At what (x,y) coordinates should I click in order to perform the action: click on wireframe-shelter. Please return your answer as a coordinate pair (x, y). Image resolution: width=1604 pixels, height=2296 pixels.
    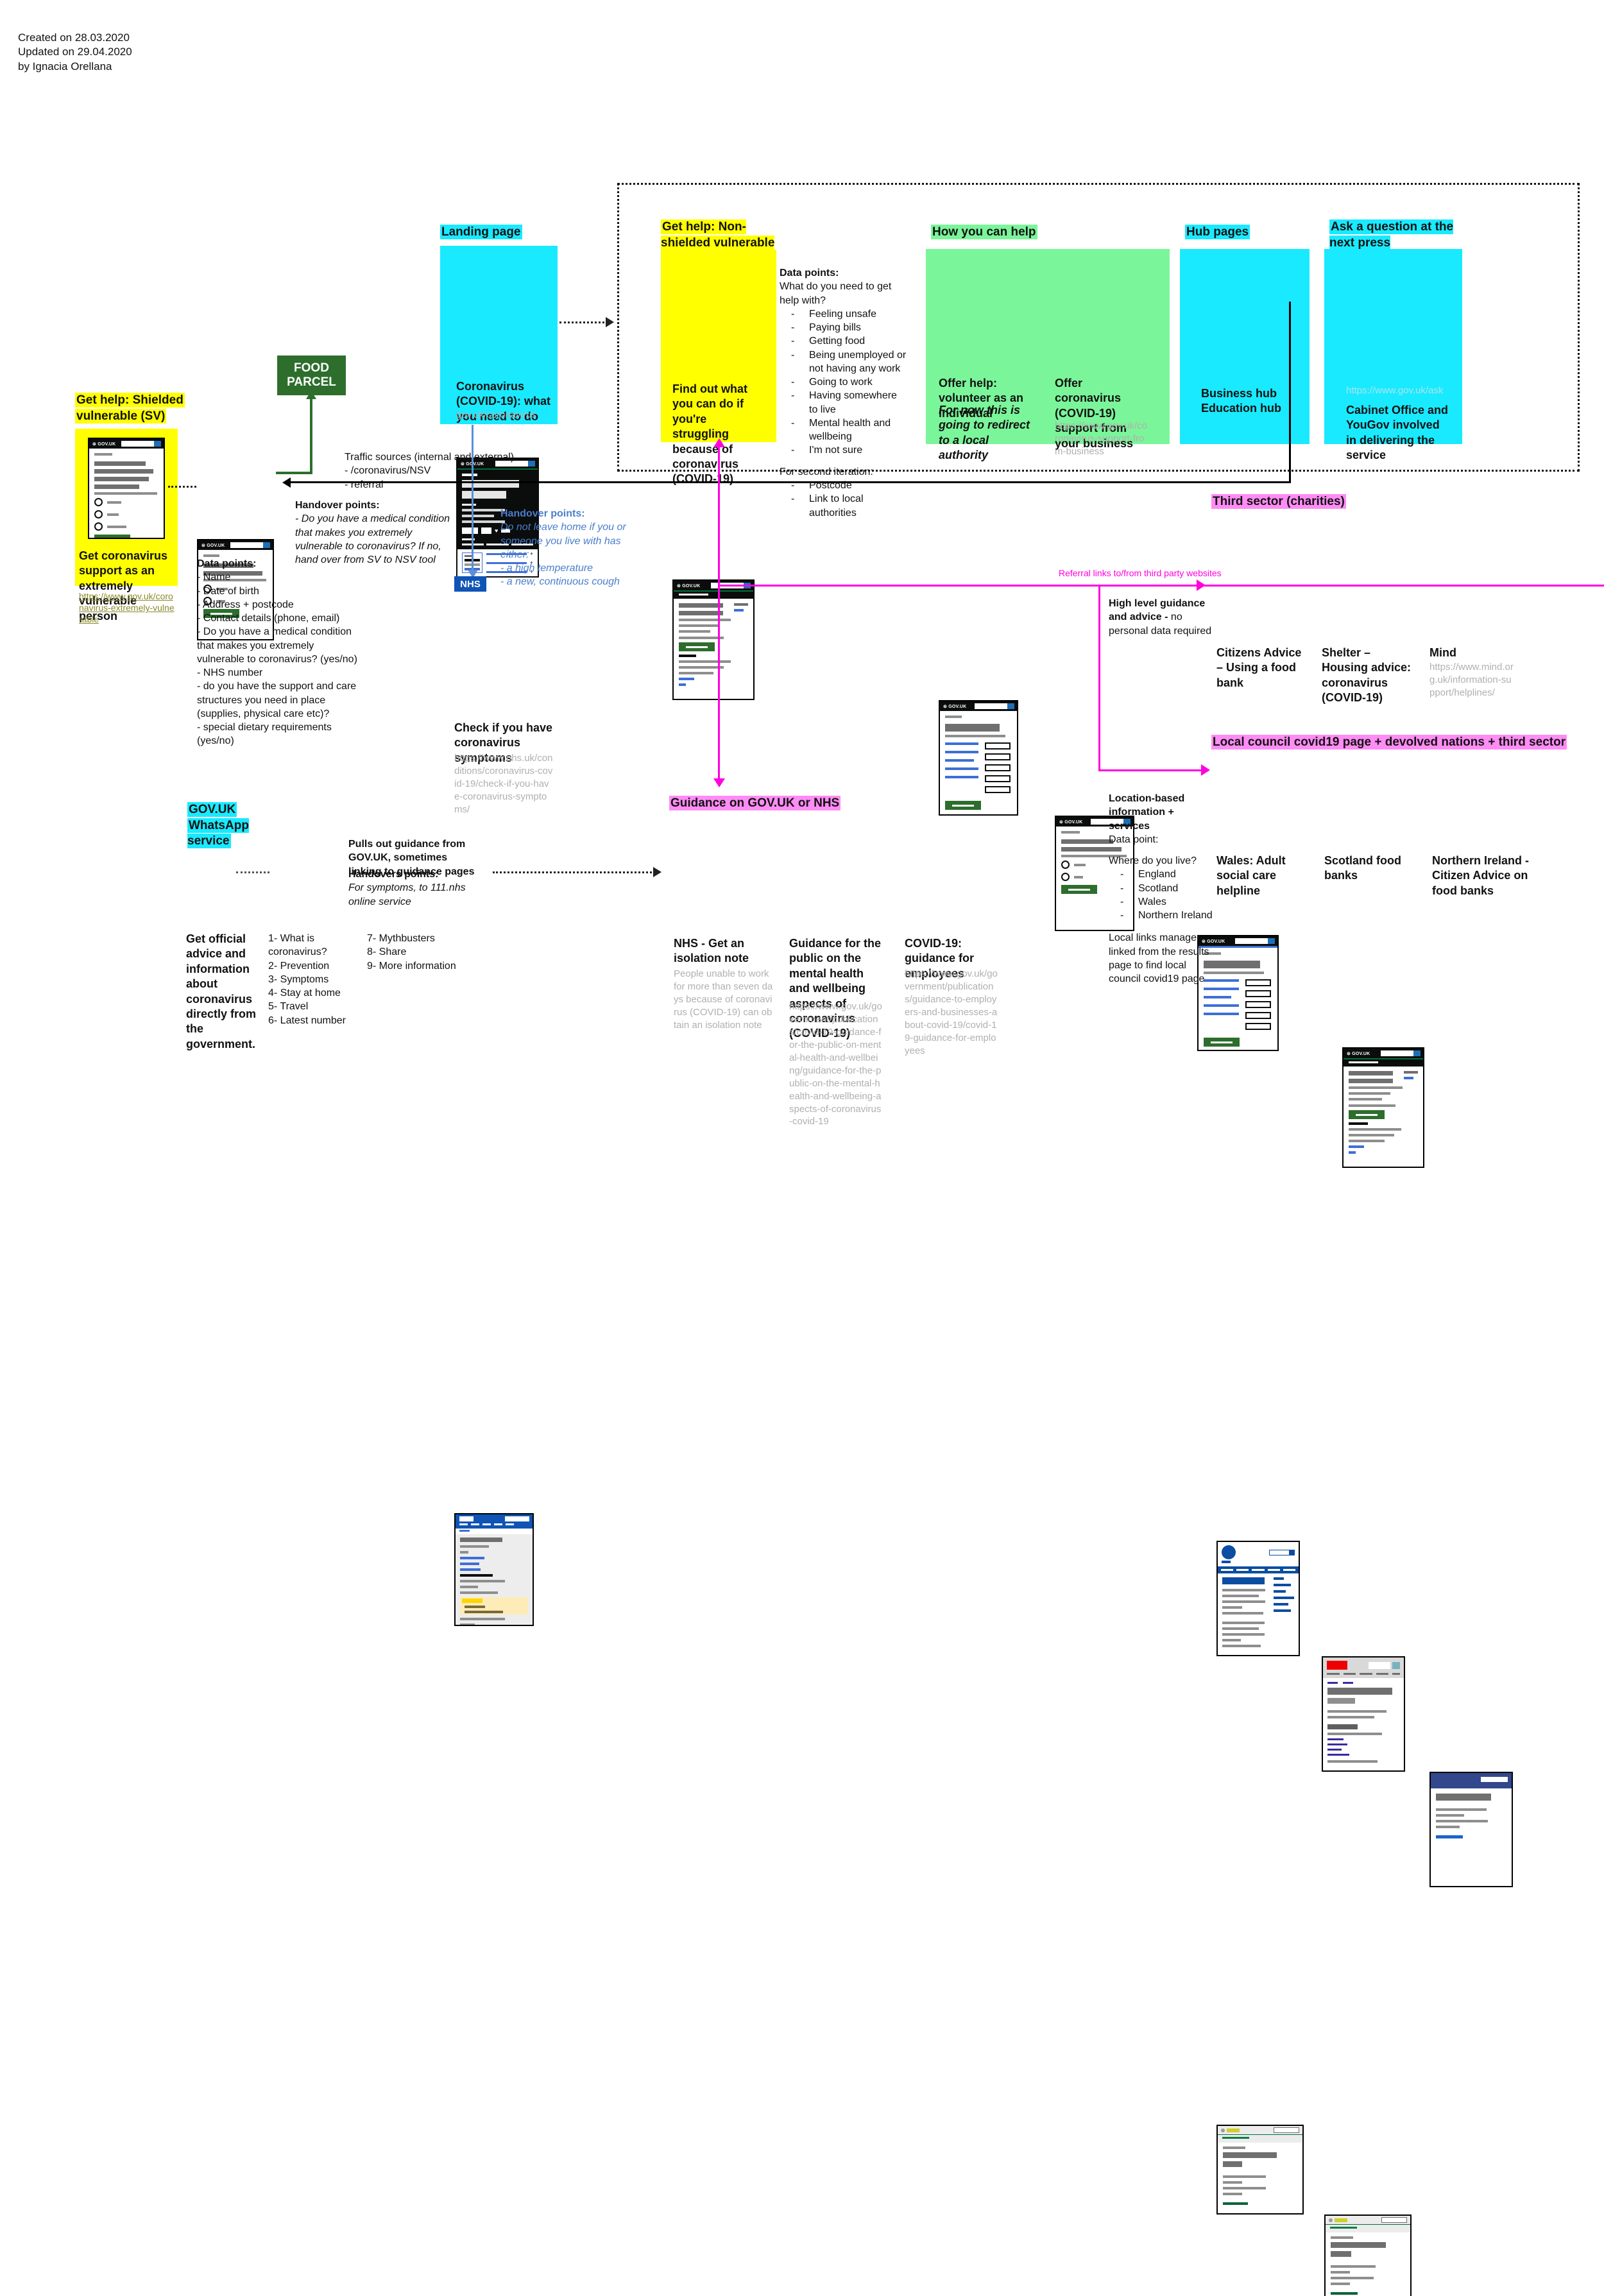
    Looking at the image, I should click on (1363, 1714).